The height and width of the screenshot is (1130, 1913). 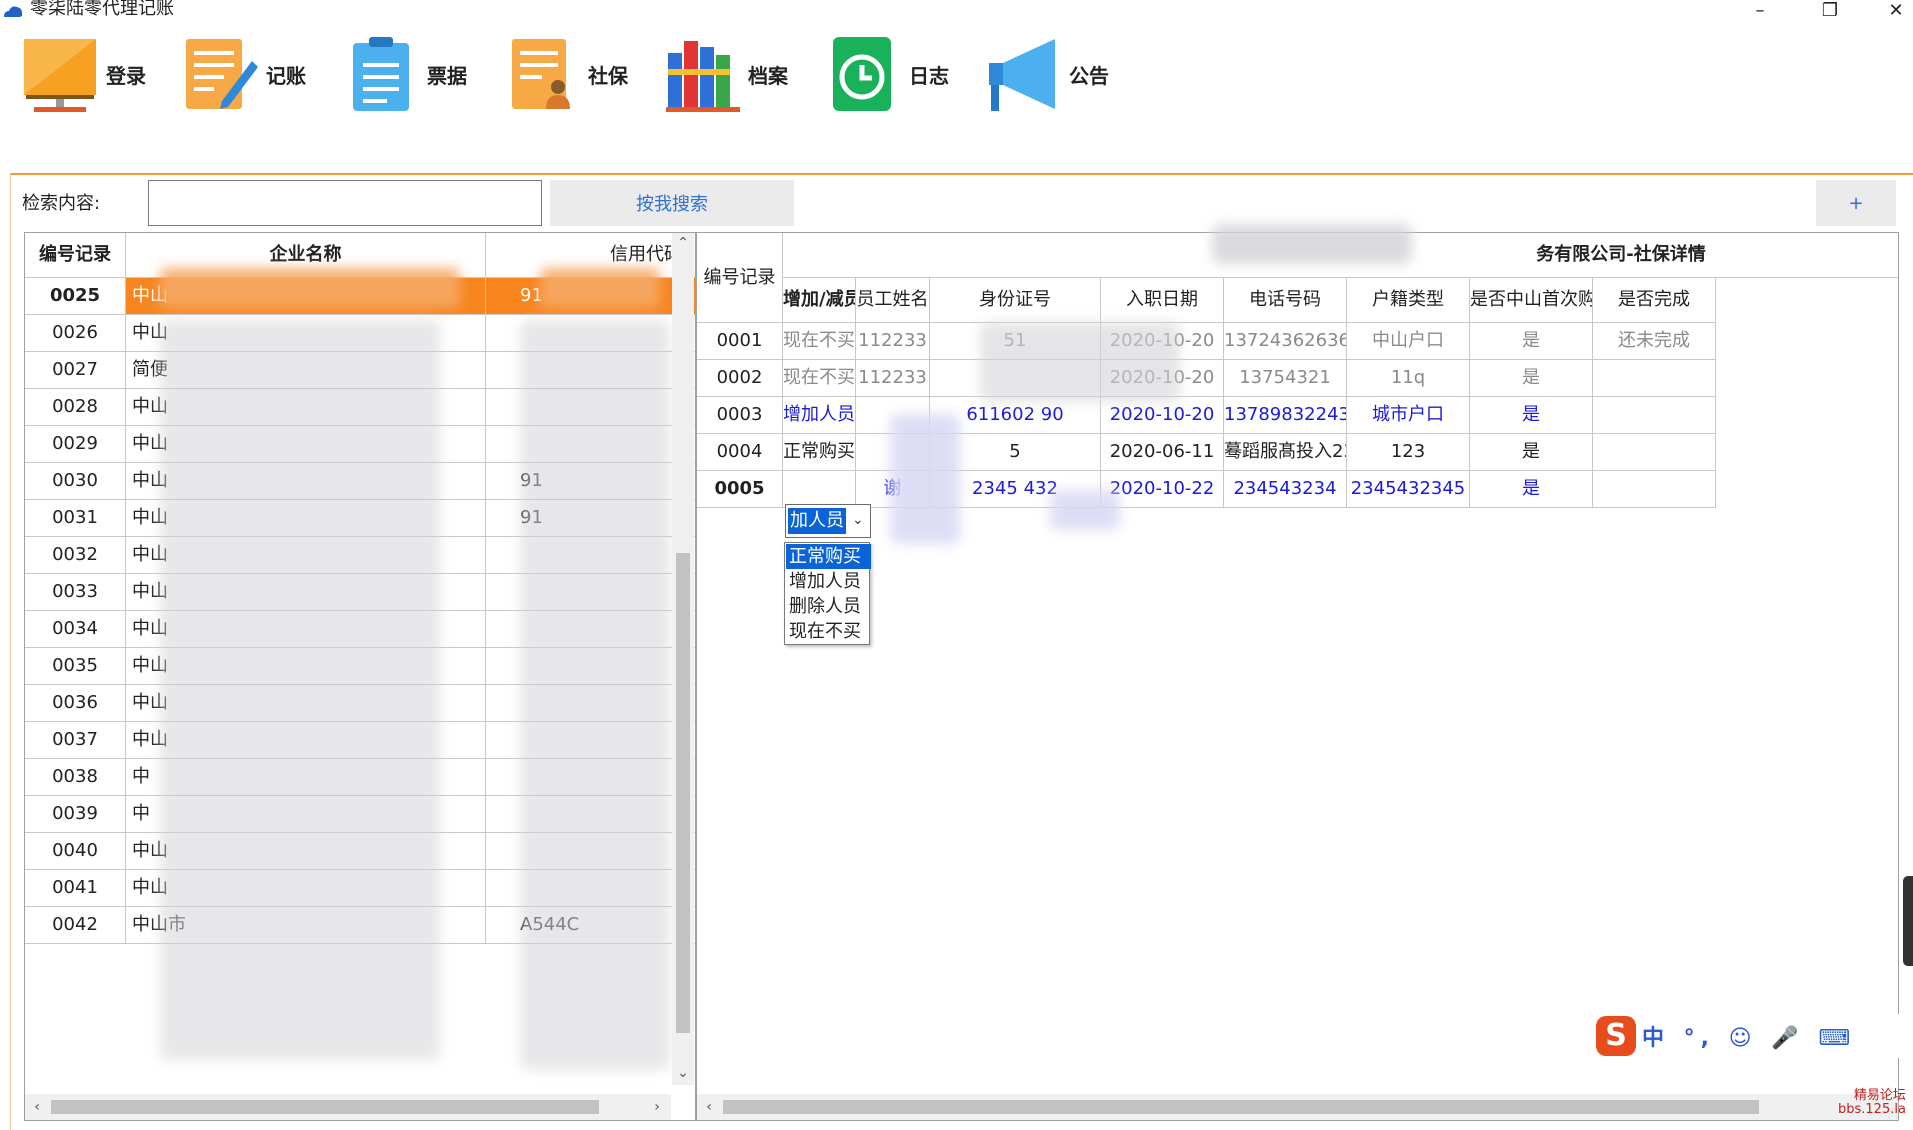 What do you see at coordinates (405, 74) in the screenshot?
I see `toolbar-receipts: 票据` at bounding box center [405, 74].